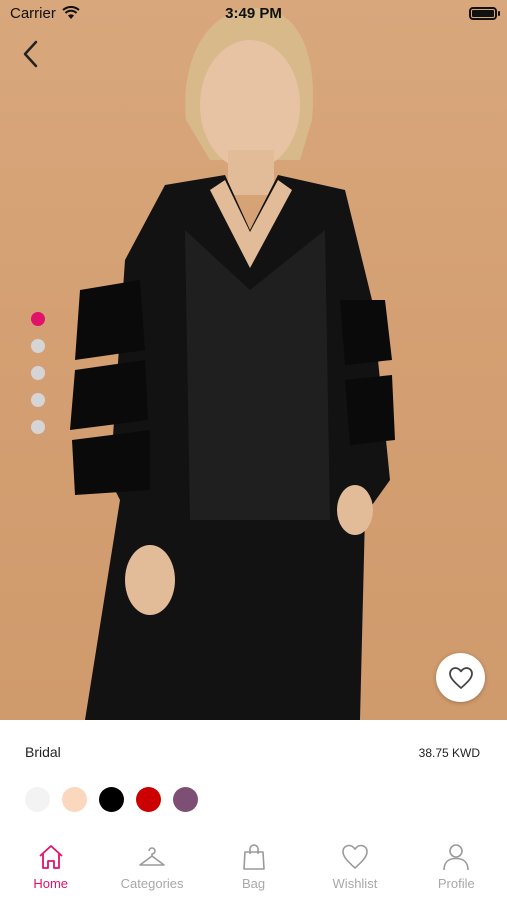 This screenshot has width=507, height=900. I want to click on product-info: Bridal 38.75 KWD, so click(253, 775).